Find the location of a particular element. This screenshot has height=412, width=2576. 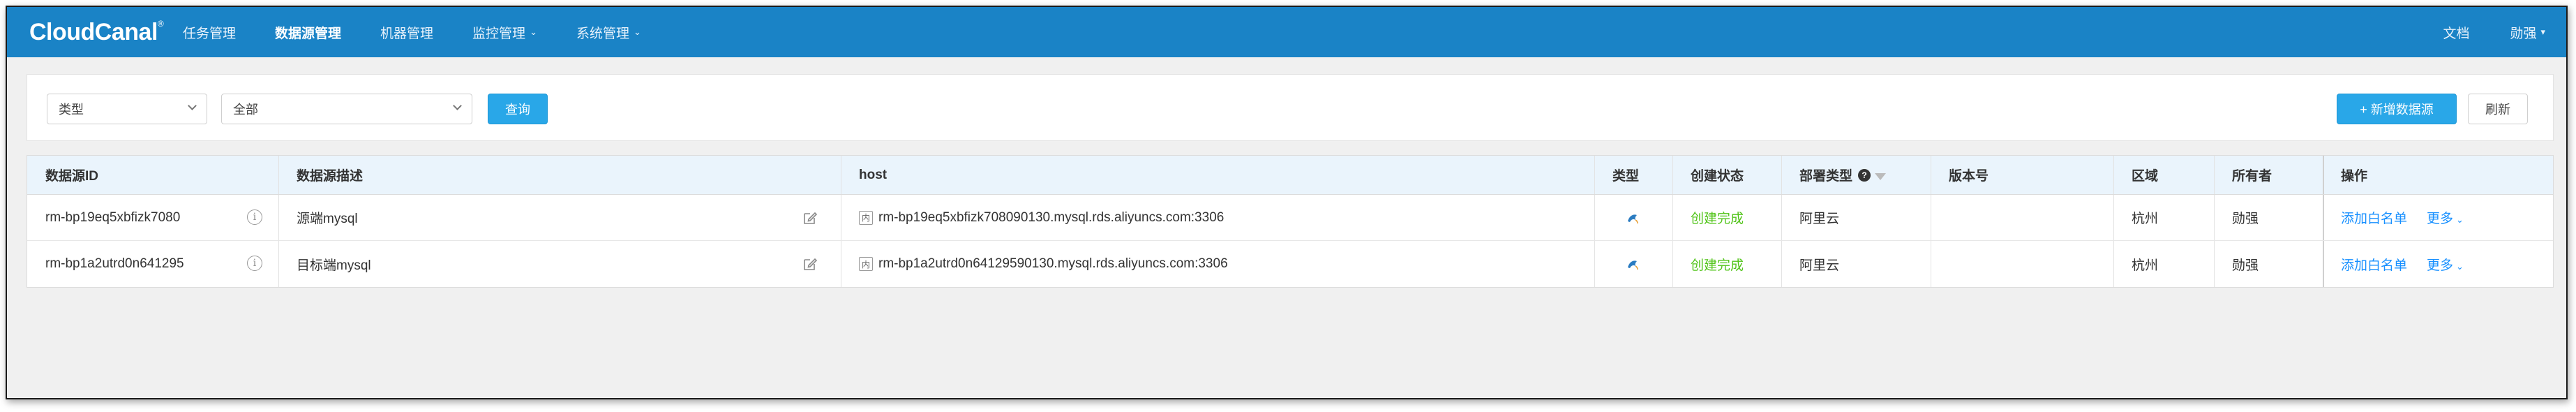

col-header-desc: 数据源描述 is located at coordinates (330, 176).